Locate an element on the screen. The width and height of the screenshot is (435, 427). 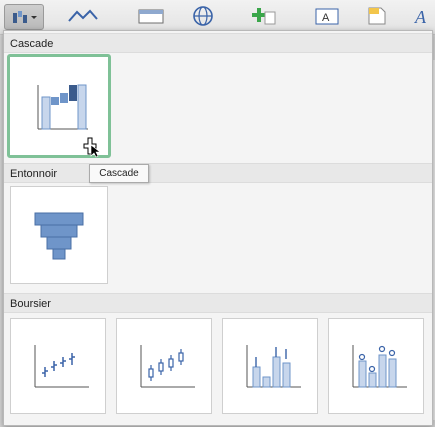
wordart-button: A is located at coordinates (422, 16).